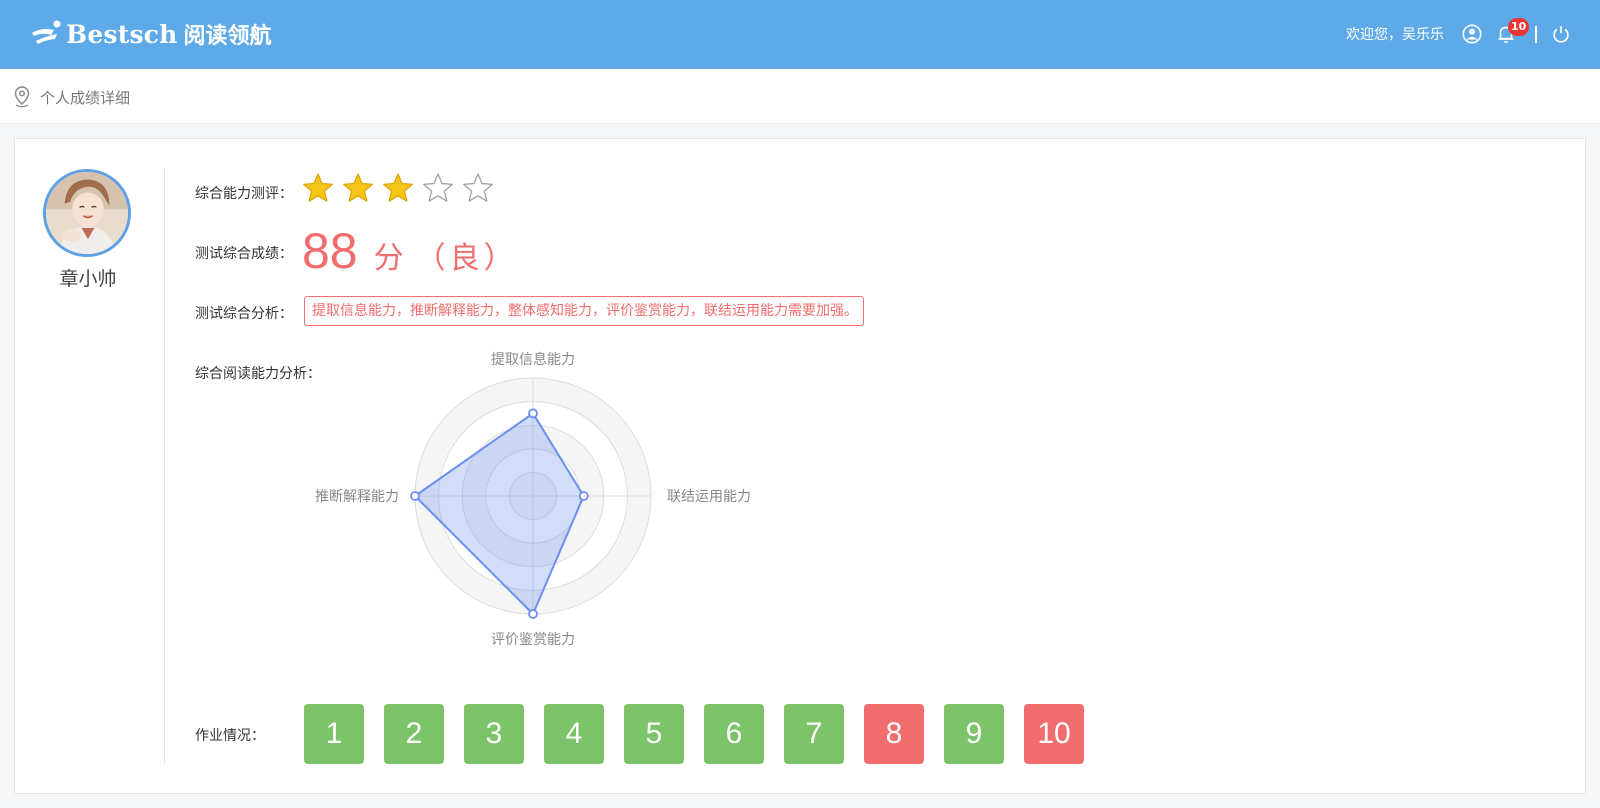  Describe the element at coordinates (227, 36) in the screenshot. I see `brand-subtitle: 阅读领航` at that location.